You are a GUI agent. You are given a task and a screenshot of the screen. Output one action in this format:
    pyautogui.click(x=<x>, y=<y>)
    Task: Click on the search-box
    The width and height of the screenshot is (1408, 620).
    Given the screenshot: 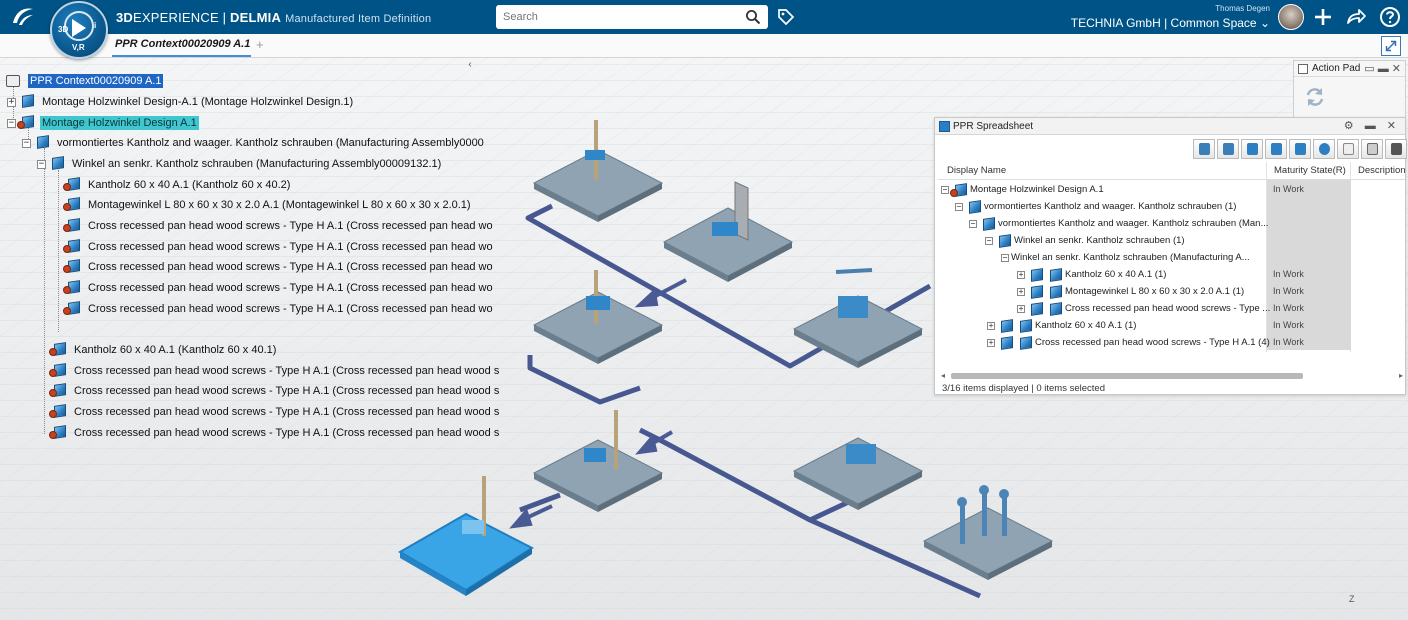 What is the action you would take?
    pyautogui.click(x=632, y=17)
    